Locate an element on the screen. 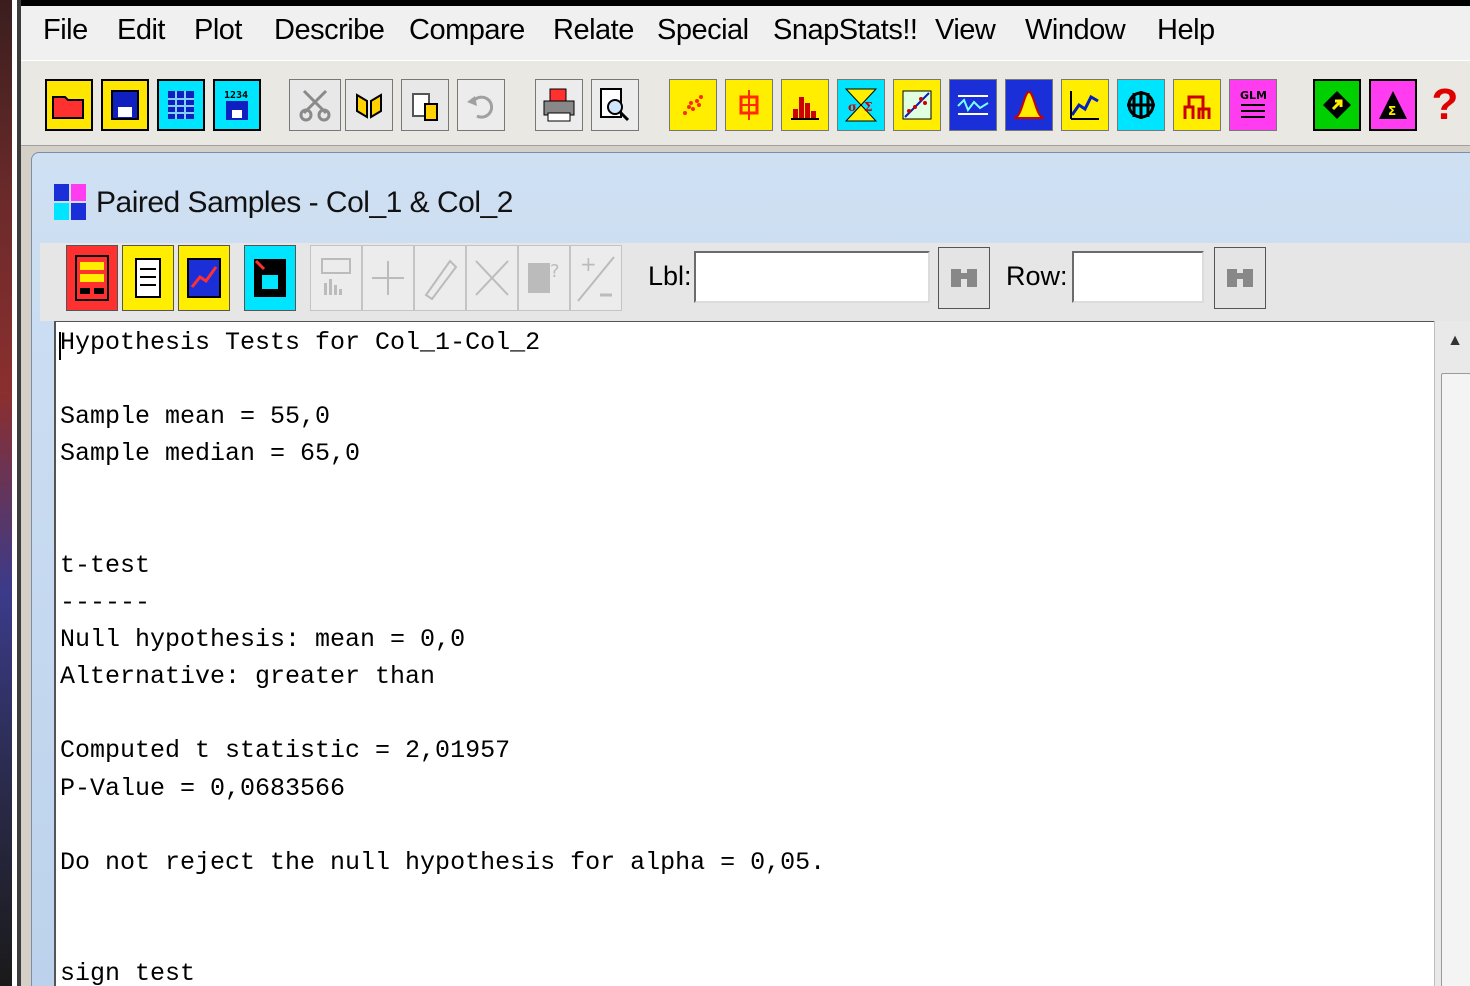 The image size is (1470, 986). print-icon is located at coordinates (559, 105).